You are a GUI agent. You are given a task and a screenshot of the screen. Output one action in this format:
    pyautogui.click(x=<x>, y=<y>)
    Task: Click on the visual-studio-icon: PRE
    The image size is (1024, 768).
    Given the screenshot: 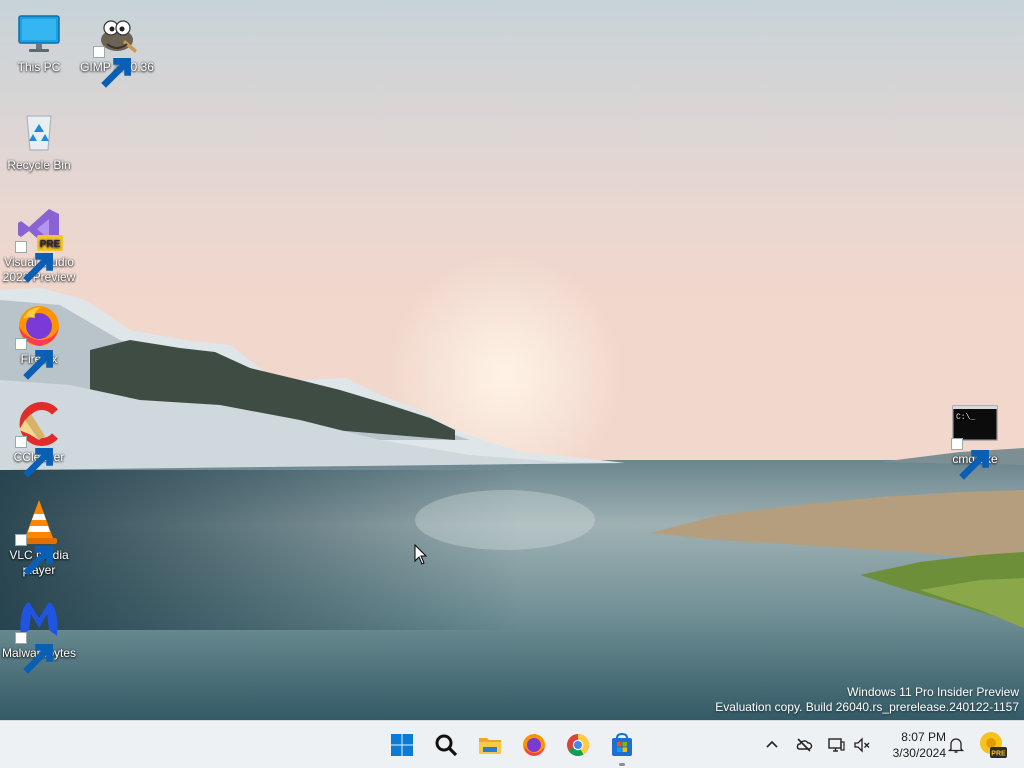 What is the action you would take?
    pyautogui.click(x=39, y=244)
    